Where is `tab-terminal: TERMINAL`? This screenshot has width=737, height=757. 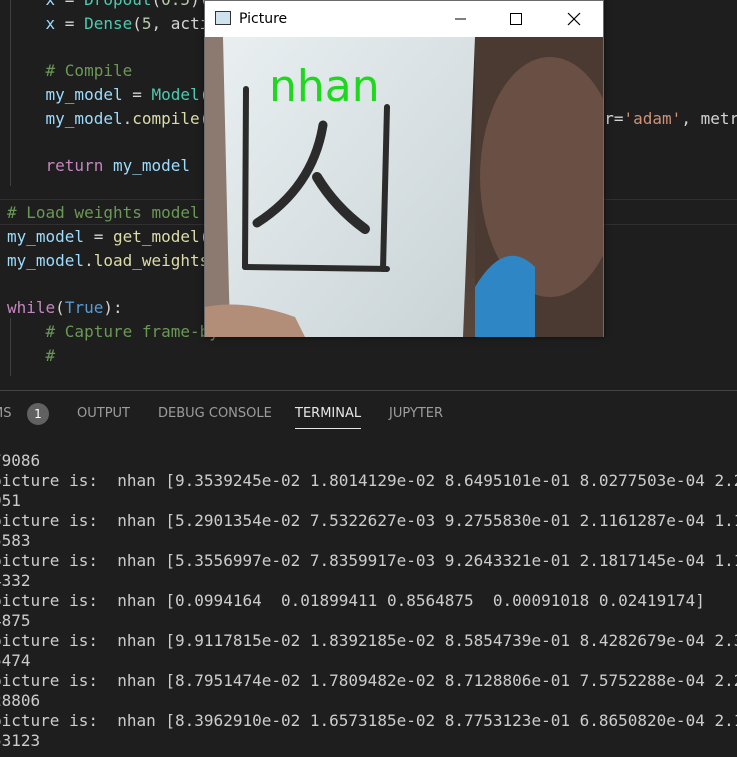 tab-terminal: TERMINAL is located at coordinates (328, 414).